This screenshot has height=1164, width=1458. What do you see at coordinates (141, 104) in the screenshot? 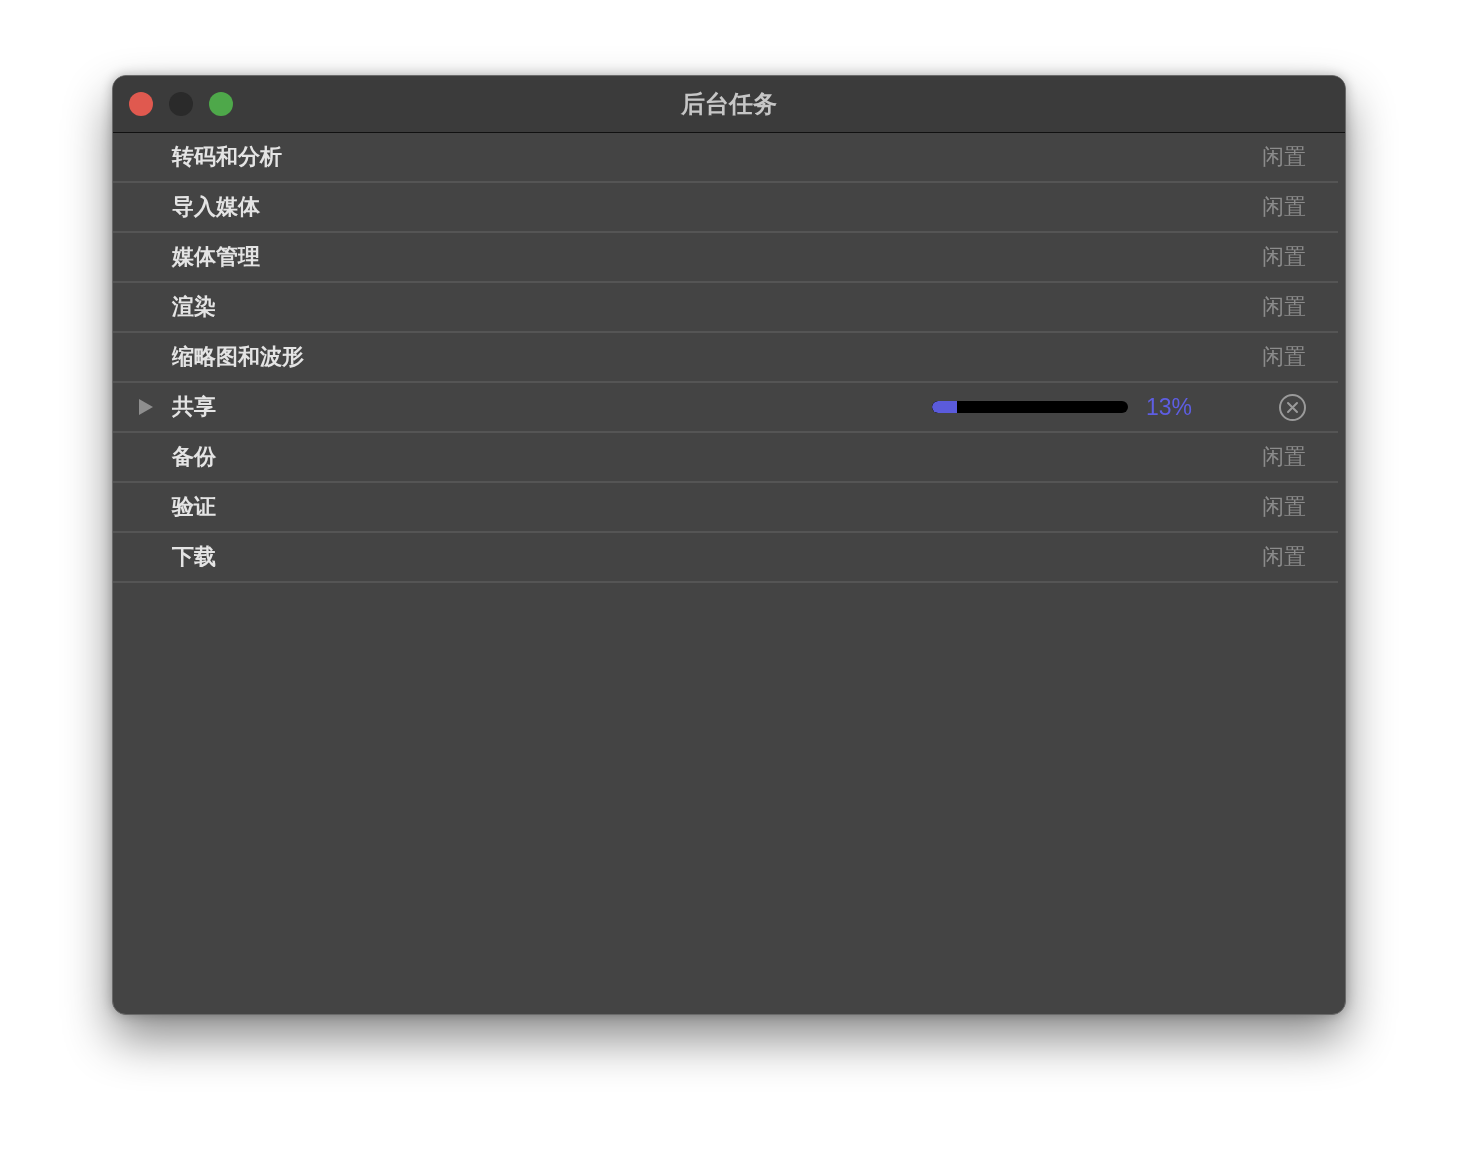
I see `close-button` at bounding box center [141, 104].